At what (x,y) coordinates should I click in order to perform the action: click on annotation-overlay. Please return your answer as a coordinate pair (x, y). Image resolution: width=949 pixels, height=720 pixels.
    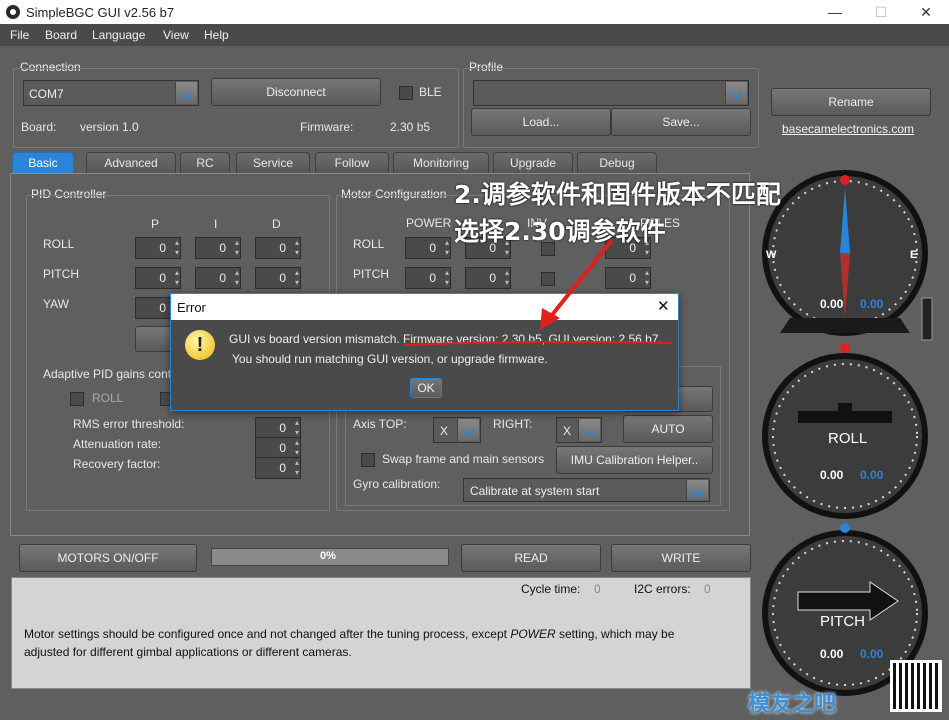
    Looking at the image, I should click on (538, 292).